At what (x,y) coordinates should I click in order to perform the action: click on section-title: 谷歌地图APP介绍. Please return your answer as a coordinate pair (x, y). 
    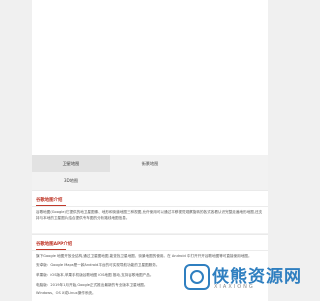
    Looking at the image, I should click on (54, 244).